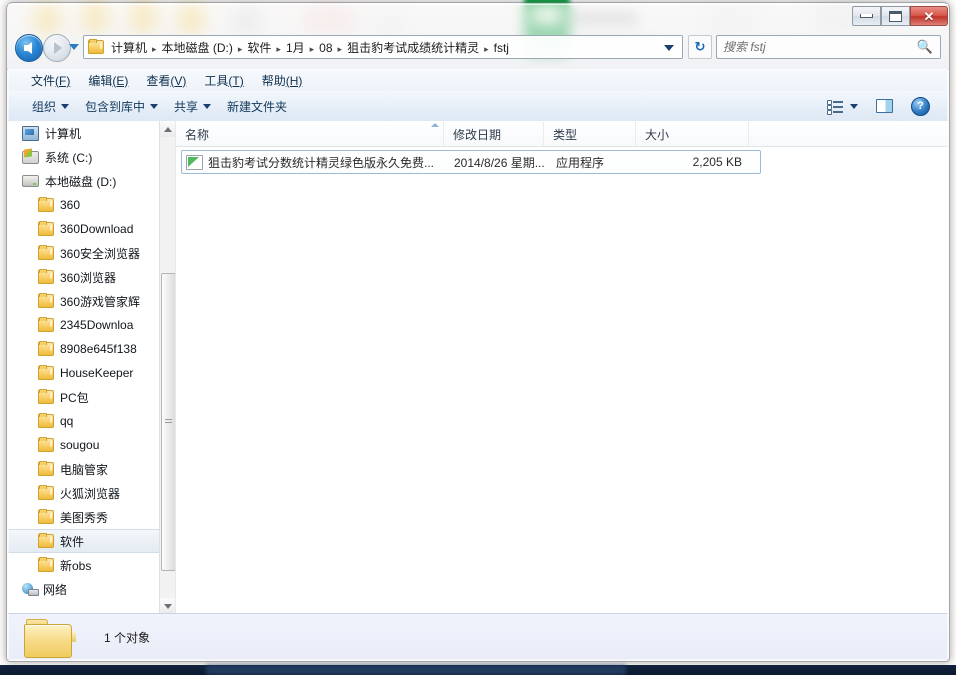 Image resolution: width=956 pixels, height=675 pixels. I want to click on column-header-type-label: 类型, so click(565, 134).